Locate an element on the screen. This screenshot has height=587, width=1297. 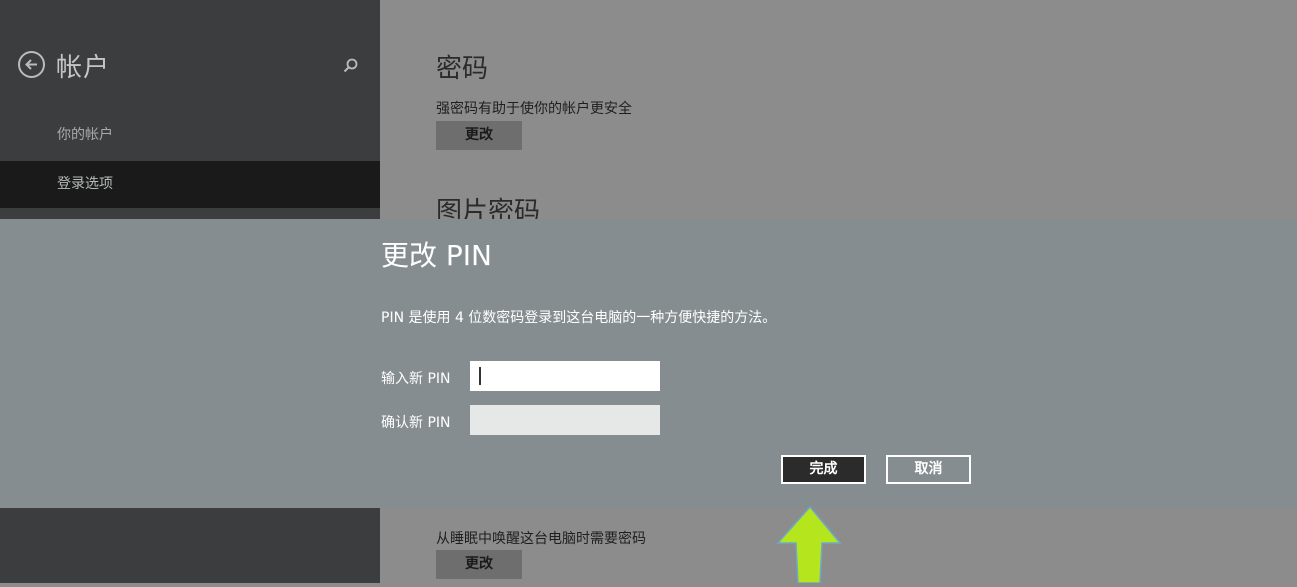
search-icon is located at coordinates (351, 66).